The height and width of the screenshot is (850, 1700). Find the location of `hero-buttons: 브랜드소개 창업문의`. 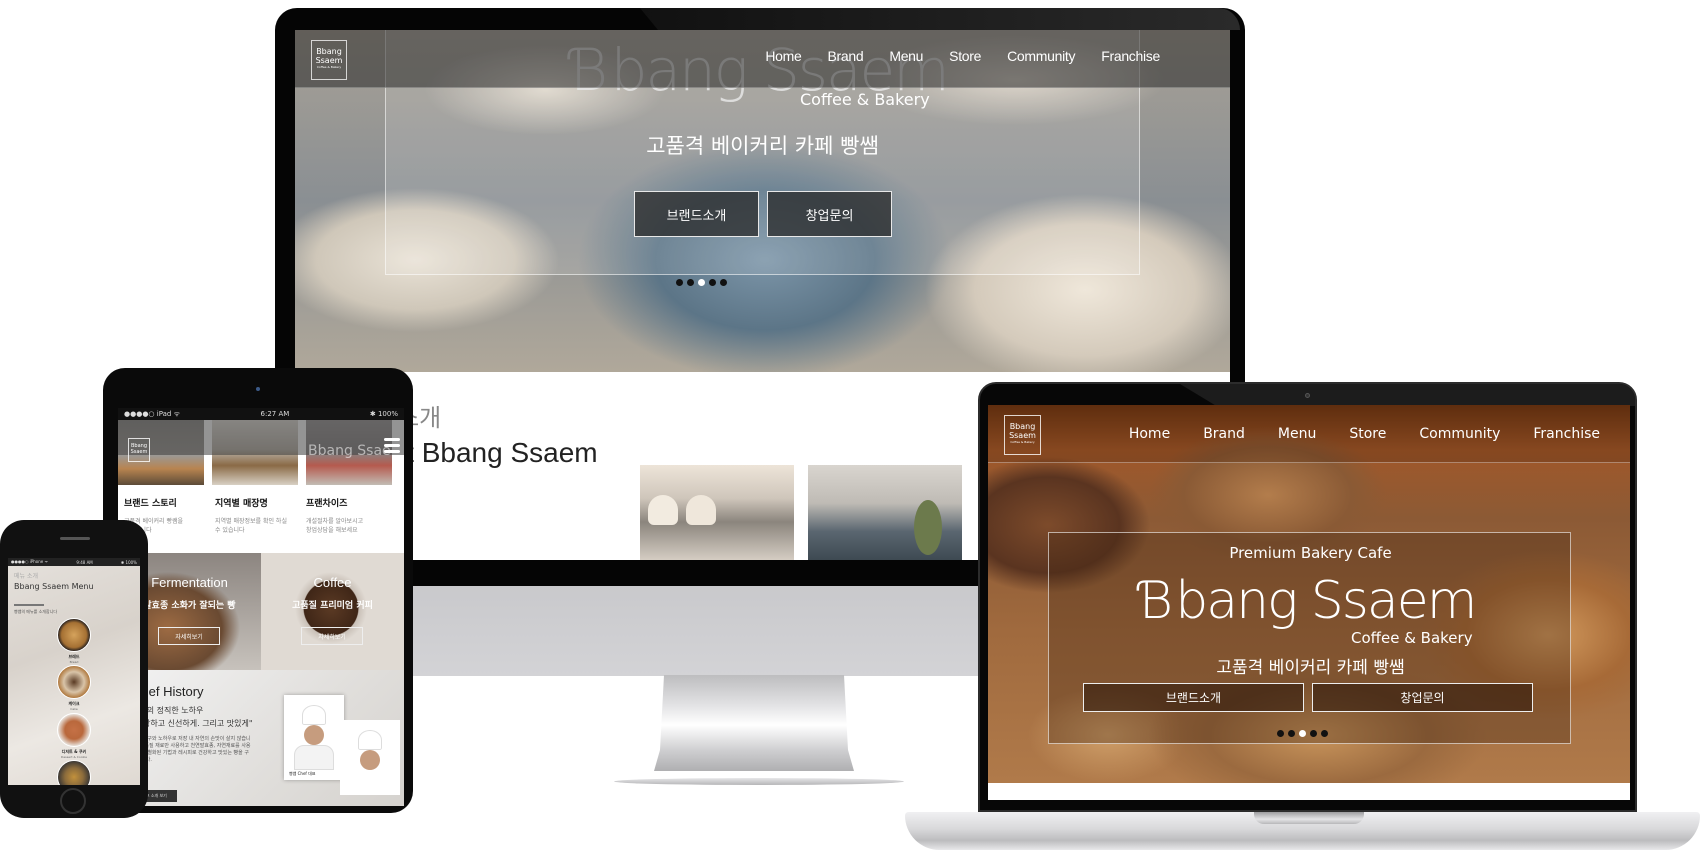

hero-buttons: 브랜드소개 창업문의 is located at coordinates (763, 214).